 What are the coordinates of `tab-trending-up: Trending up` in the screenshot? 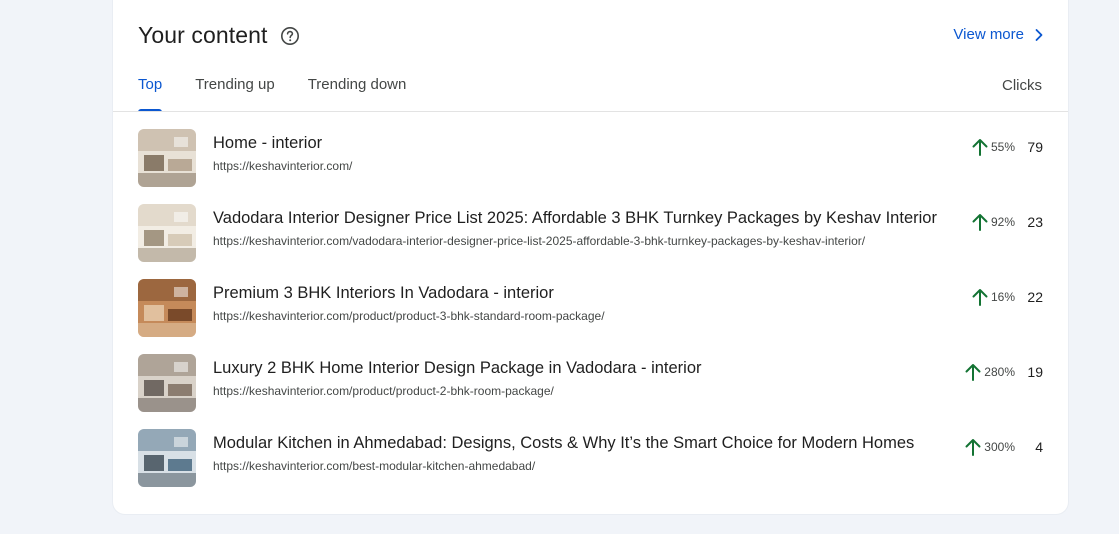 It's located at (235, 94).